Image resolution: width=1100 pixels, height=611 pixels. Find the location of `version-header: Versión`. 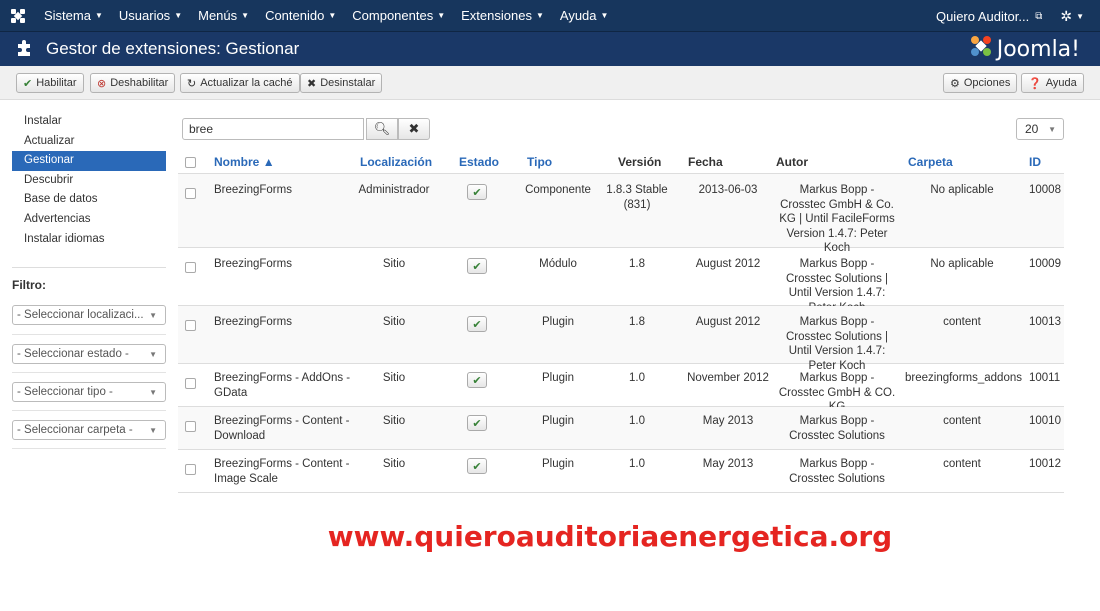

version-header: Versión is located at coordinates (640, 162).